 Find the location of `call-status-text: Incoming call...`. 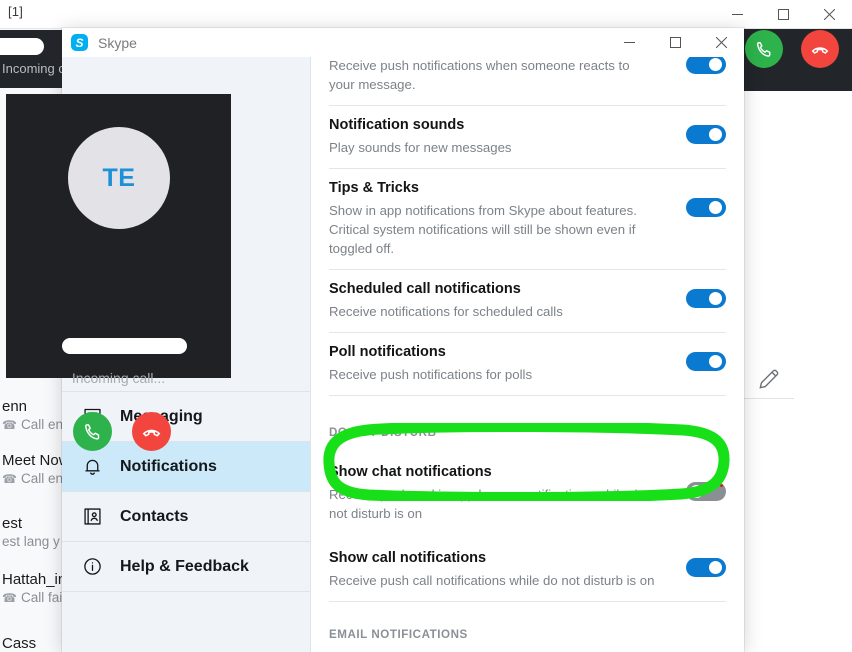

call-status-text: Incoming call... is located at coordinates (118, 378).